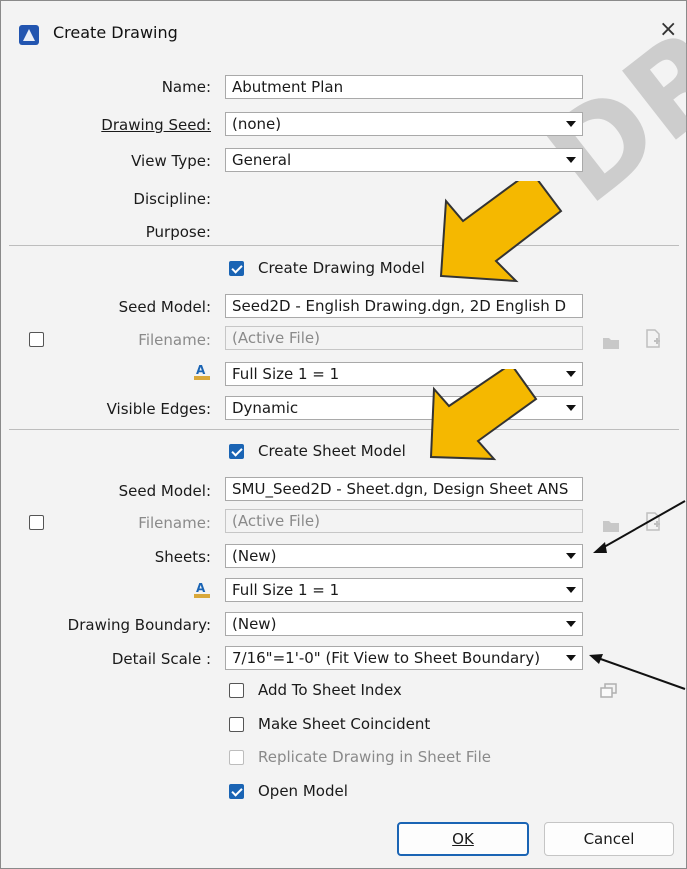 This screenshot has width=687, height=869. I want to click on ok-button: OK, so click(463, 839).